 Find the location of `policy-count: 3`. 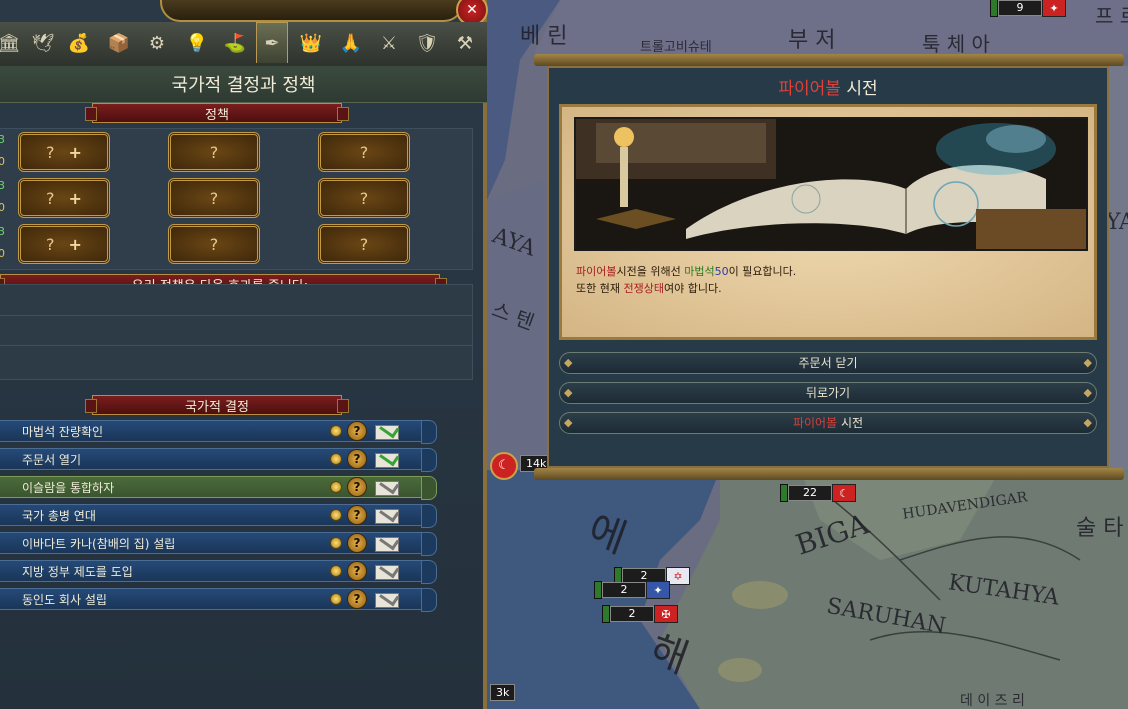

policy-count: 3 is located at coordinates (2, 139).